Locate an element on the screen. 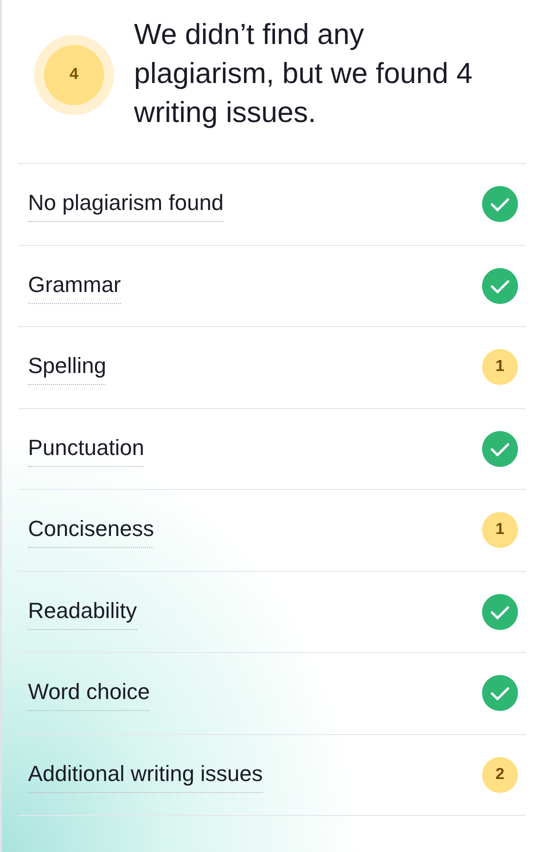 The height and width of the screenshot is (852, 542). check-category-link: Spelling is located at coordinates (67, 367).